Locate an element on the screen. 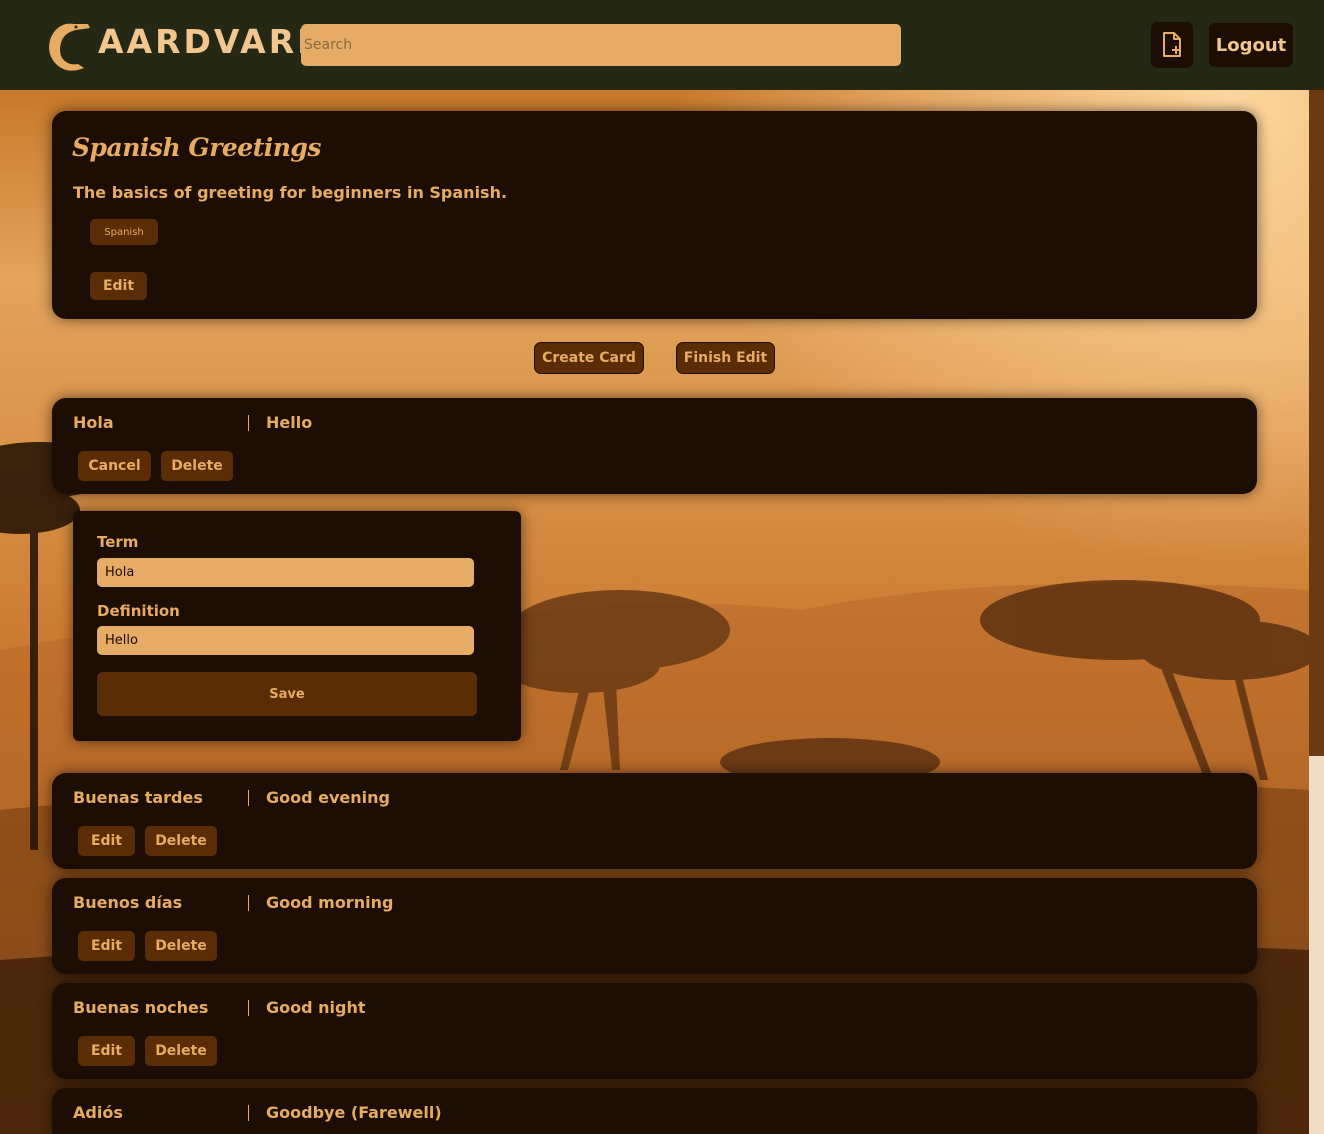  save-button: Save is located at coordinates (287, 694).